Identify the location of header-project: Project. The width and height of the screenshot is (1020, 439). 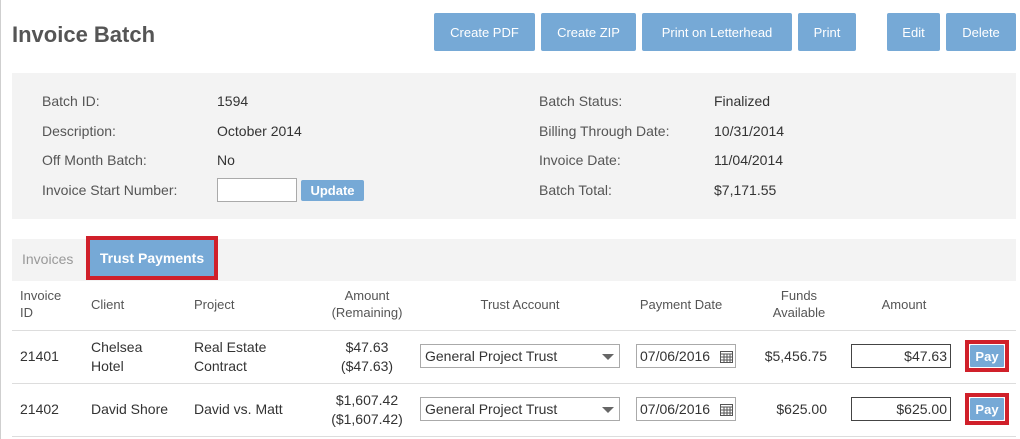
(214, 304).